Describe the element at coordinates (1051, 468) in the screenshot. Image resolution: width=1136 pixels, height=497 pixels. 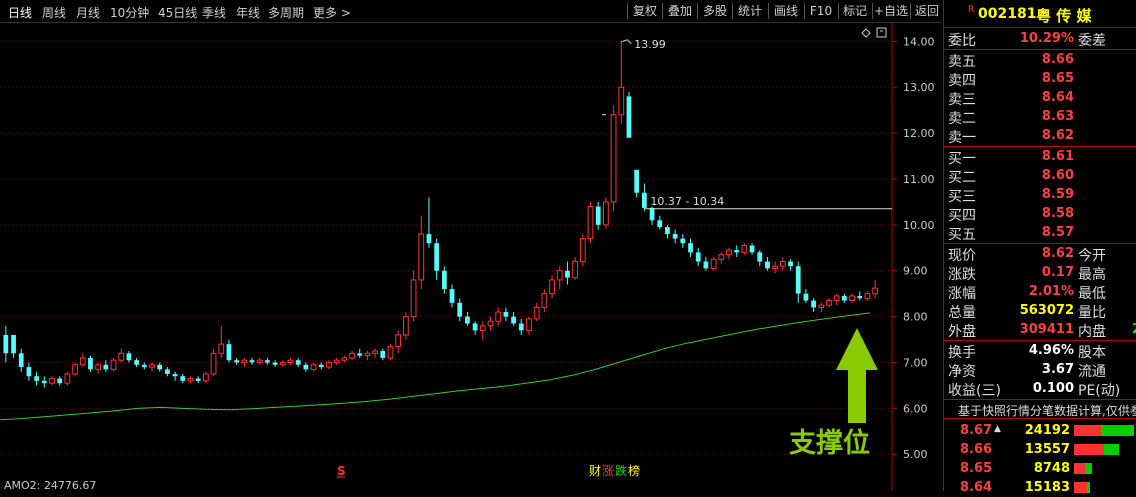
I see `tick-volume: 8748` at that location.